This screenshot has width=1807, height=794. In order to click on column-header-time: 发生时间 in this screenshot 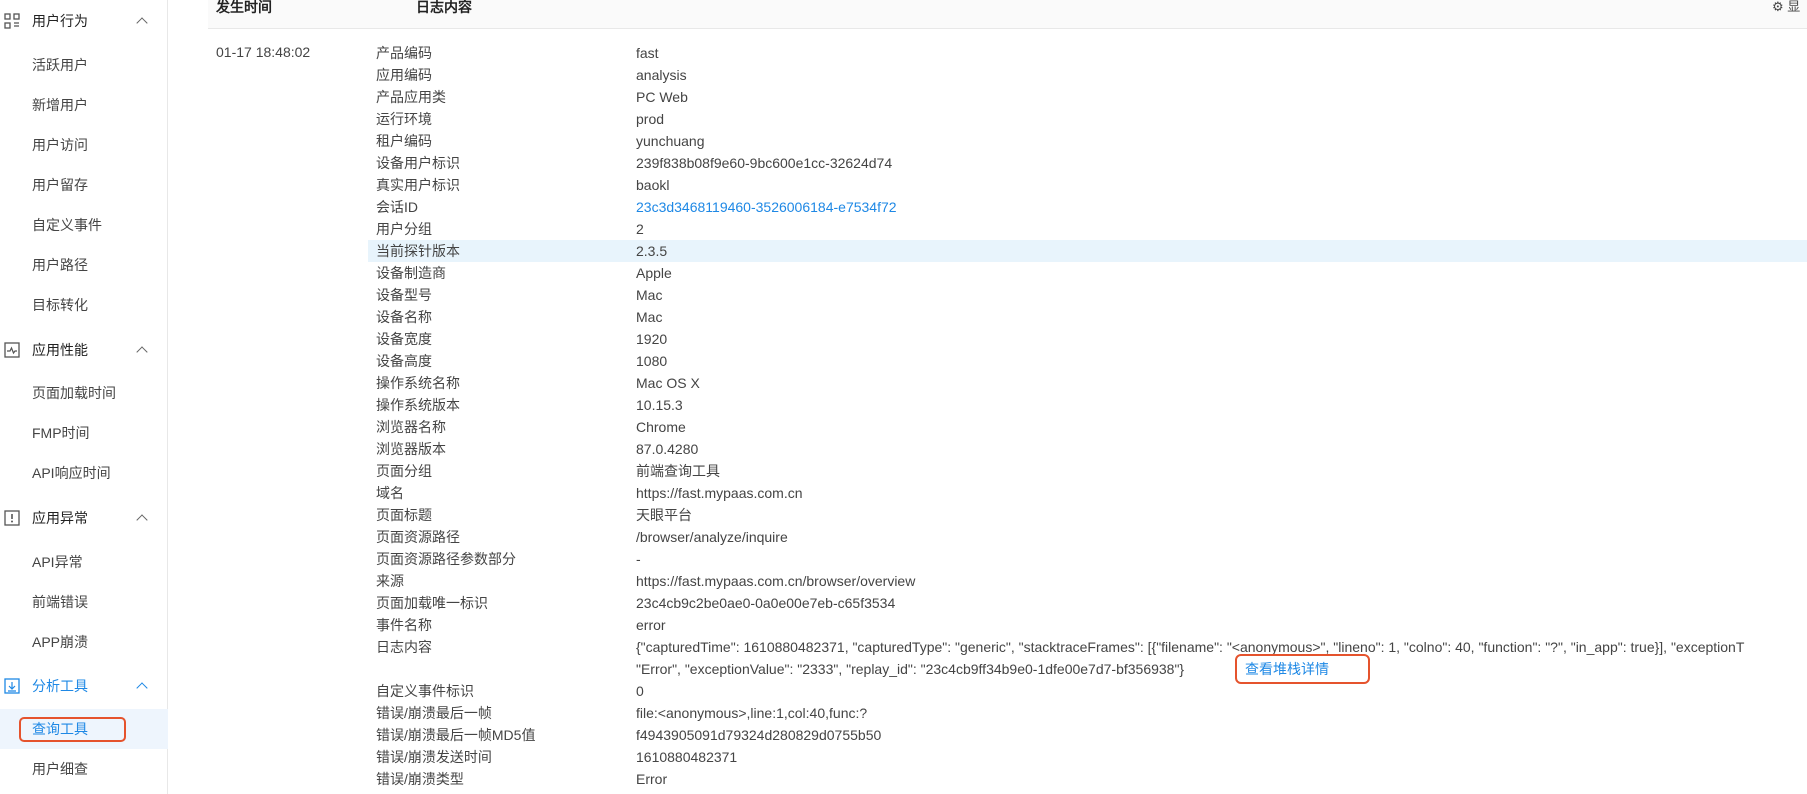, I will do `click(244, 7)`.